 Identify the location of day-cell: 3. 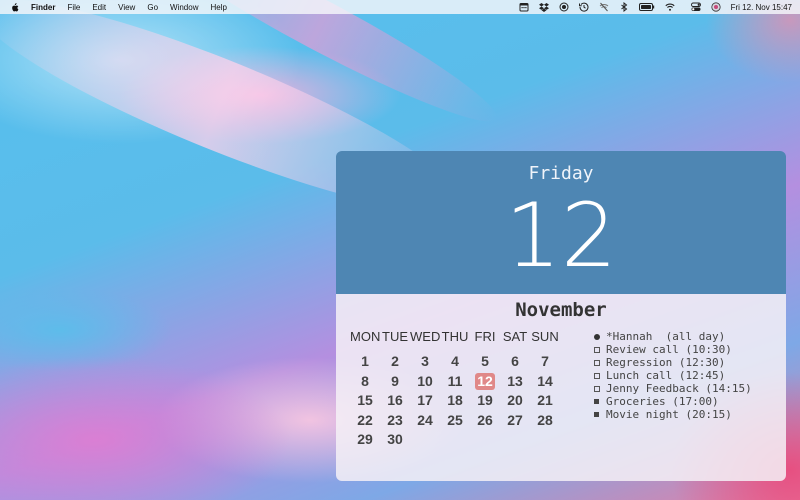
(425, 362).